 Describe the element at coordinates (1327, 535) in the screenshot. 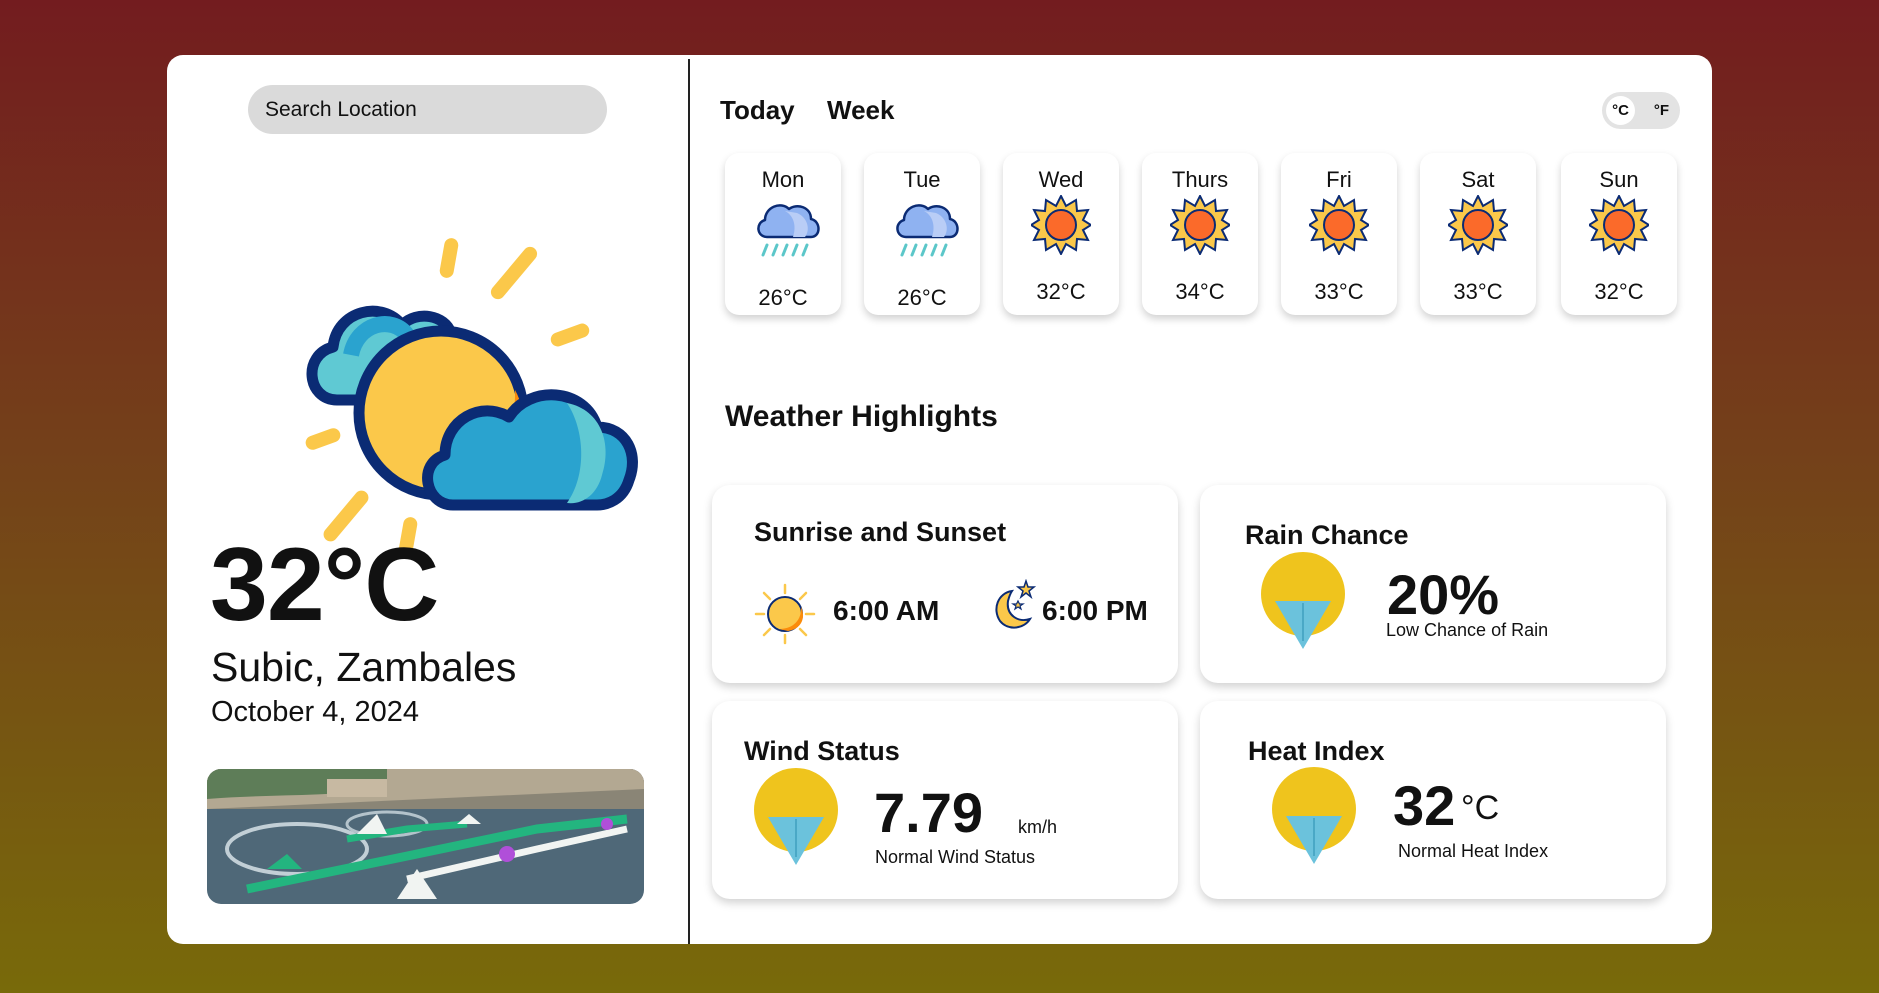

I see `card-title: Rain Chance` at that location.